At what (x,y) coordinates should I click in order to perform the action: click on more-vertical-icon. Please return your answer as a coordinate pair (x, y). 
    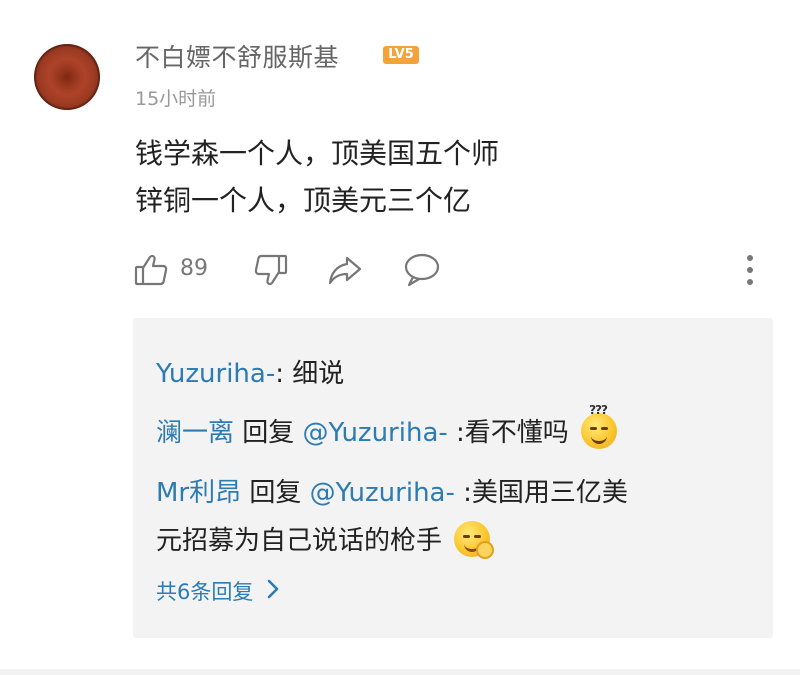
    Looking at the image, I should click on (750, 270).